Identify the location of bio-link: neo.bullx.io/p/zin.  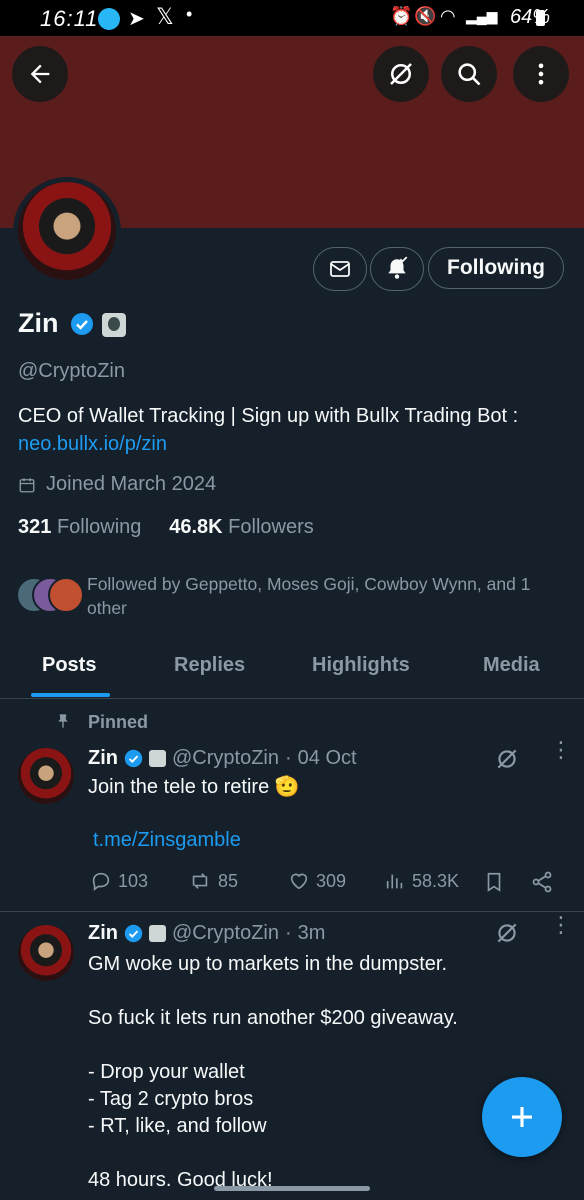
(293, 444).